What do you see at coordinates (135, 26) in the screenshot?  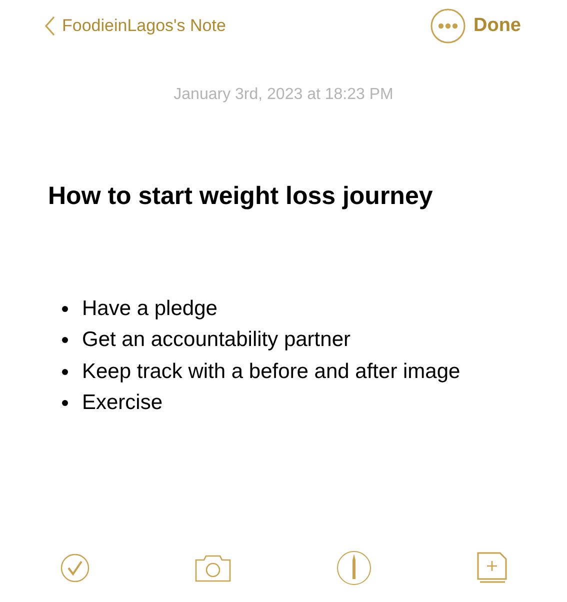 I see `back-button: FoodieinLagos's Note` at bounding box center [135, 26].